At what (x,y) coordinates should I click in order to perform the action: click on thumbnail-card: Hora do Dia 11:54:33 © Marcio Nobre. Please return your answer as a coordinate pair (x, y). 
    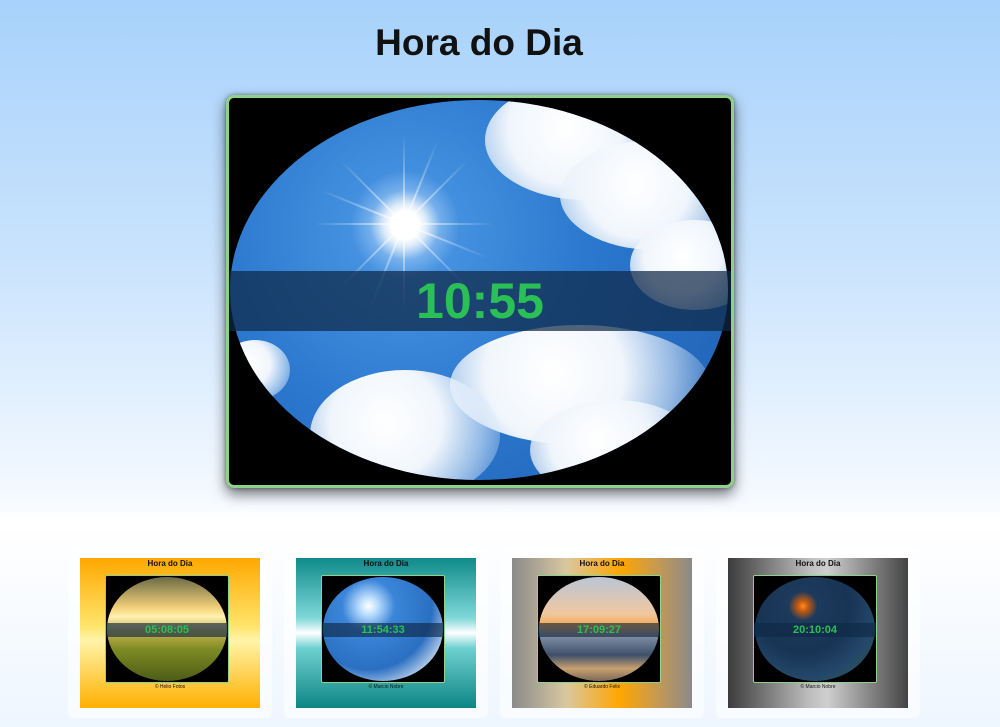
    Looking at the image, I should click on (386, 633).